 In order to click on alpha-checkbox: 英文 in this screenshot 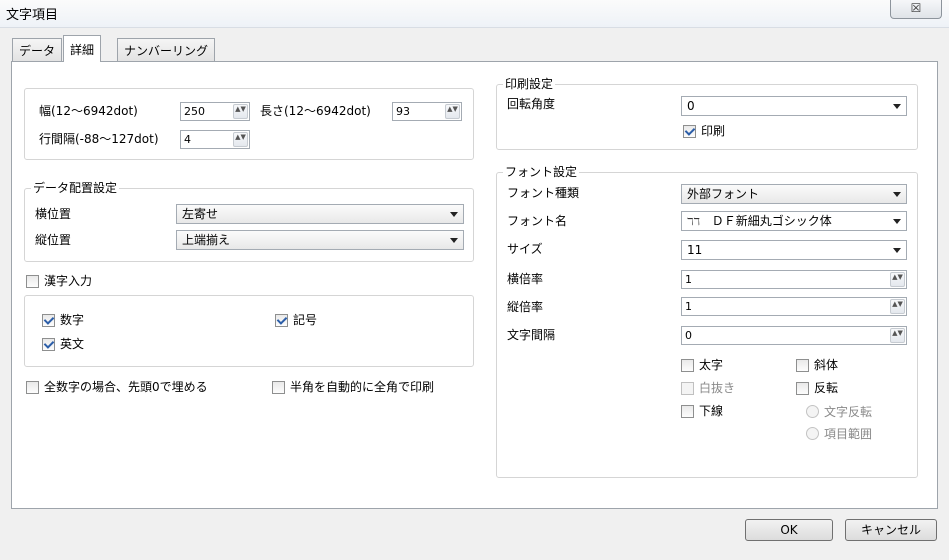, I will do `click(63, 344)`.